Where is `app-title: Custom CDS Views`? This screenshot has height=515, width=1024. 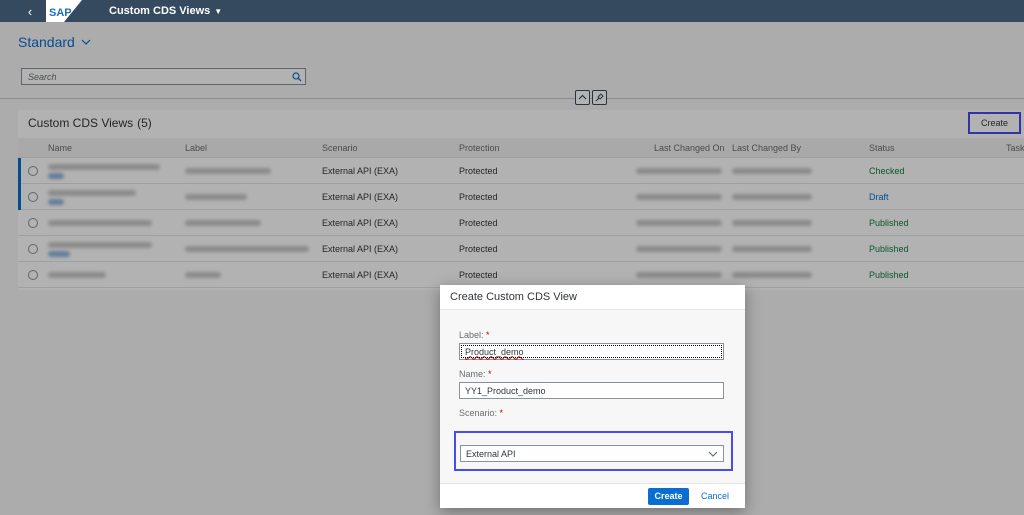
app-title: Custom CDS Views is located at coordinates (160, 11).